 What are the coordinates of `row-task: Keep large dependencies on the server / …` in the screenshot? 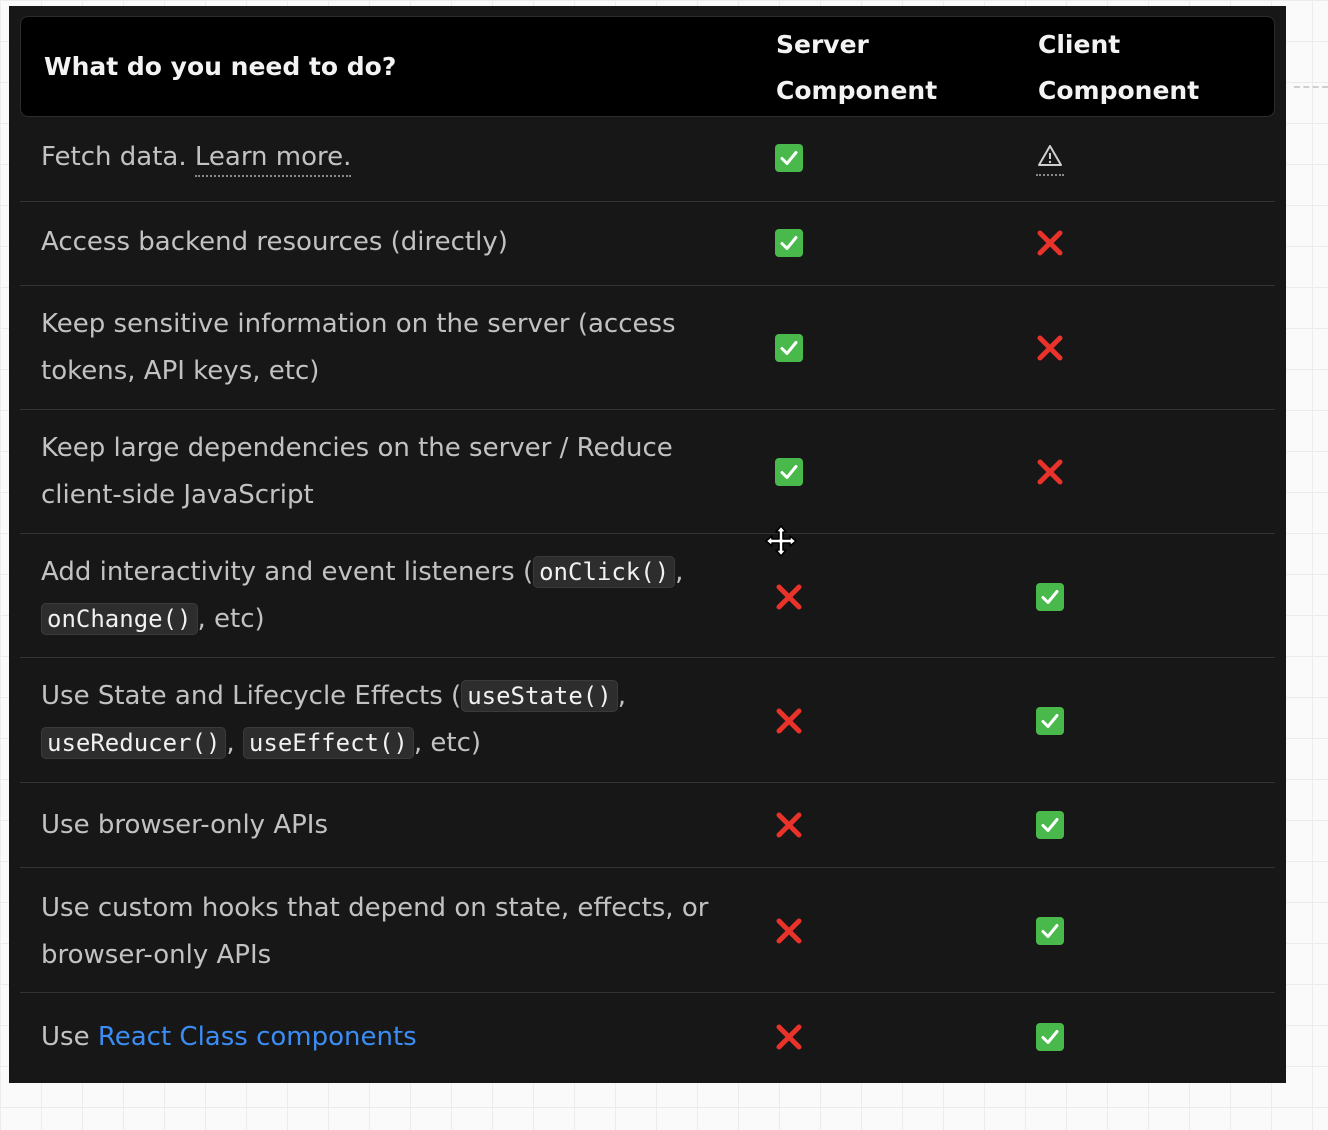 It's located at (357, 471).